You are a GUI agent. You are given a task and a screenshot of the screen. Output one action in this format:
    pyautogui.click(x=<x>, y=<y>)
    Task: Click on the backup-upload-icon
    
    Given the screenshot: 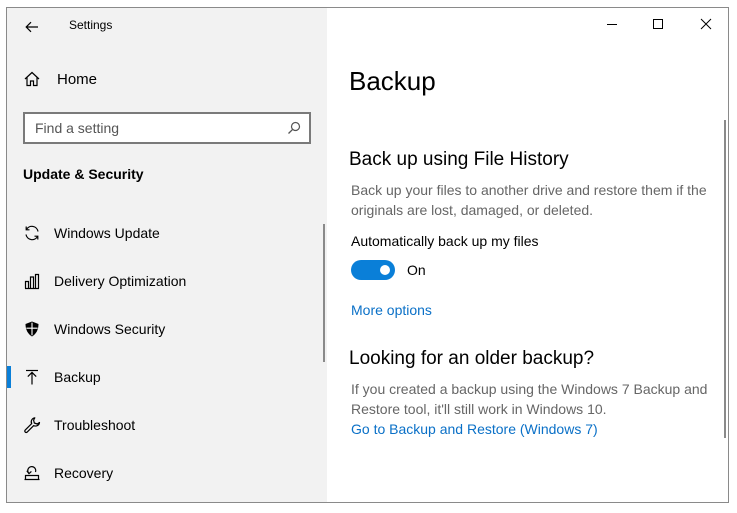 What is the action you would take?
    pyautogui.click(x=32, y=377)
    